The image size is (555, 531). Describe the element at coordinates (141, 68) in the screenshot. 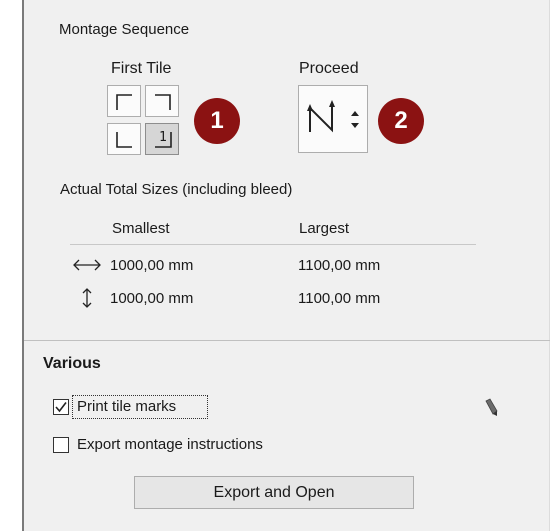

I see `first-tile-label: First Tile` at that location.